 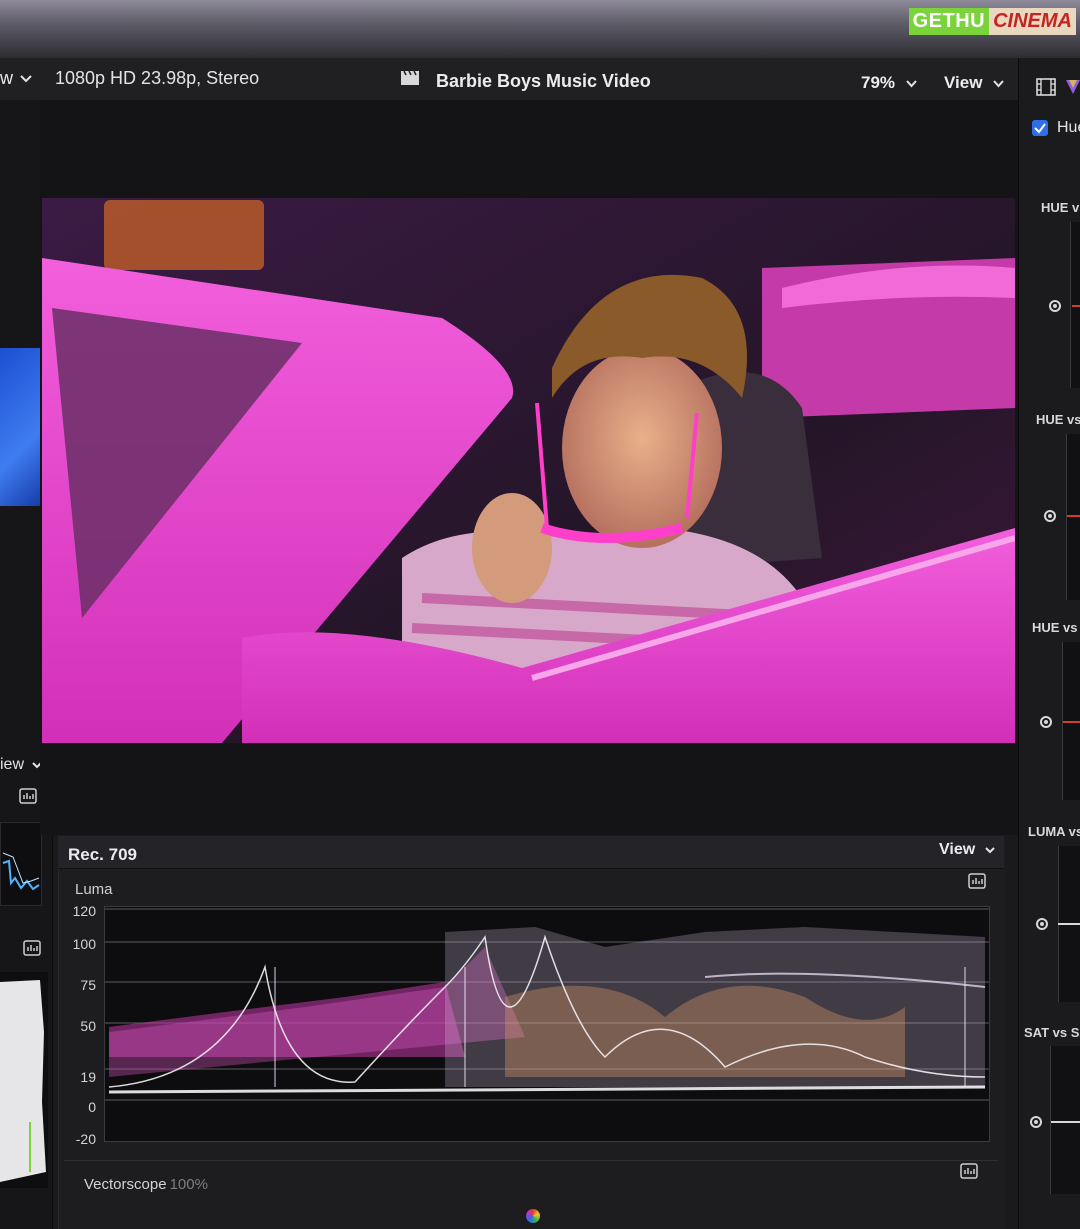 I want to click on zoom-value: 79%, so click(x=878, y=82).